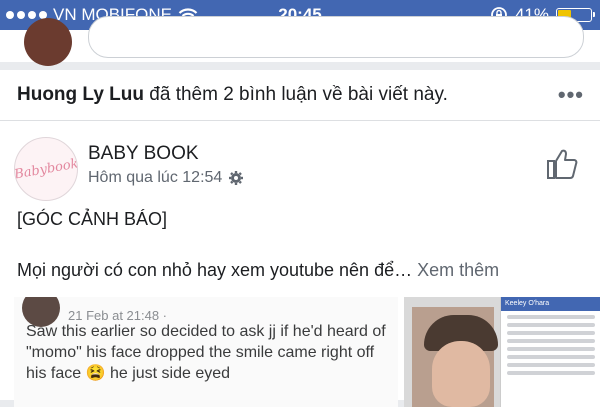  What do you see at coordinates (336, 37) in the screenshot?
I see `comment-input` at bounding box center [336, 37].